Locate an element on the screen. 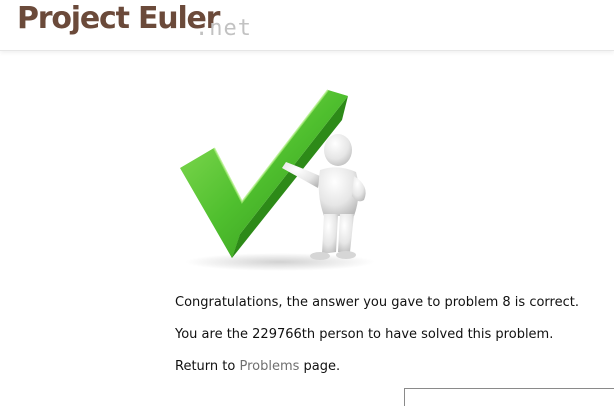 This screenshot has width=614, height=406. site-logo: Project Euler .net is located at coordinates (147, 25).